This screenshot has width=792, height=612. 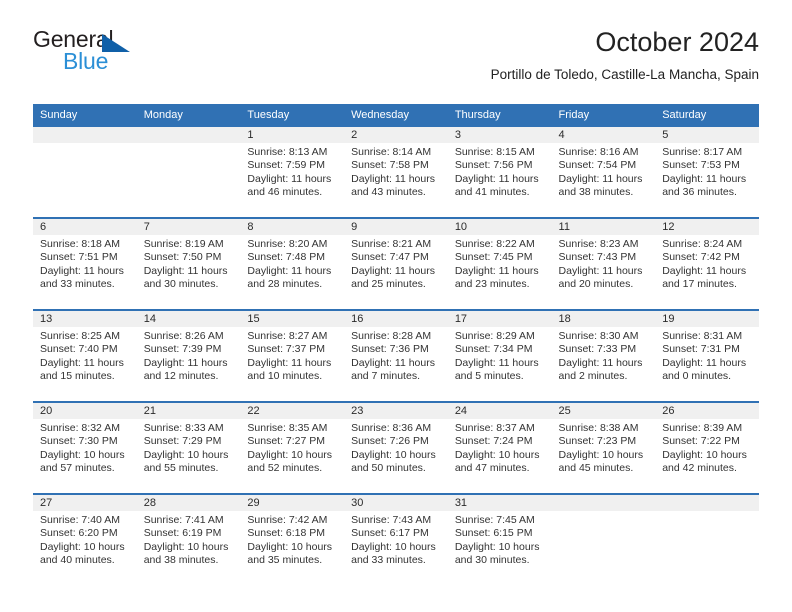 I want to click on sunrise-text: Sunrise: 8:31 AM, so click(x=702, y=336).